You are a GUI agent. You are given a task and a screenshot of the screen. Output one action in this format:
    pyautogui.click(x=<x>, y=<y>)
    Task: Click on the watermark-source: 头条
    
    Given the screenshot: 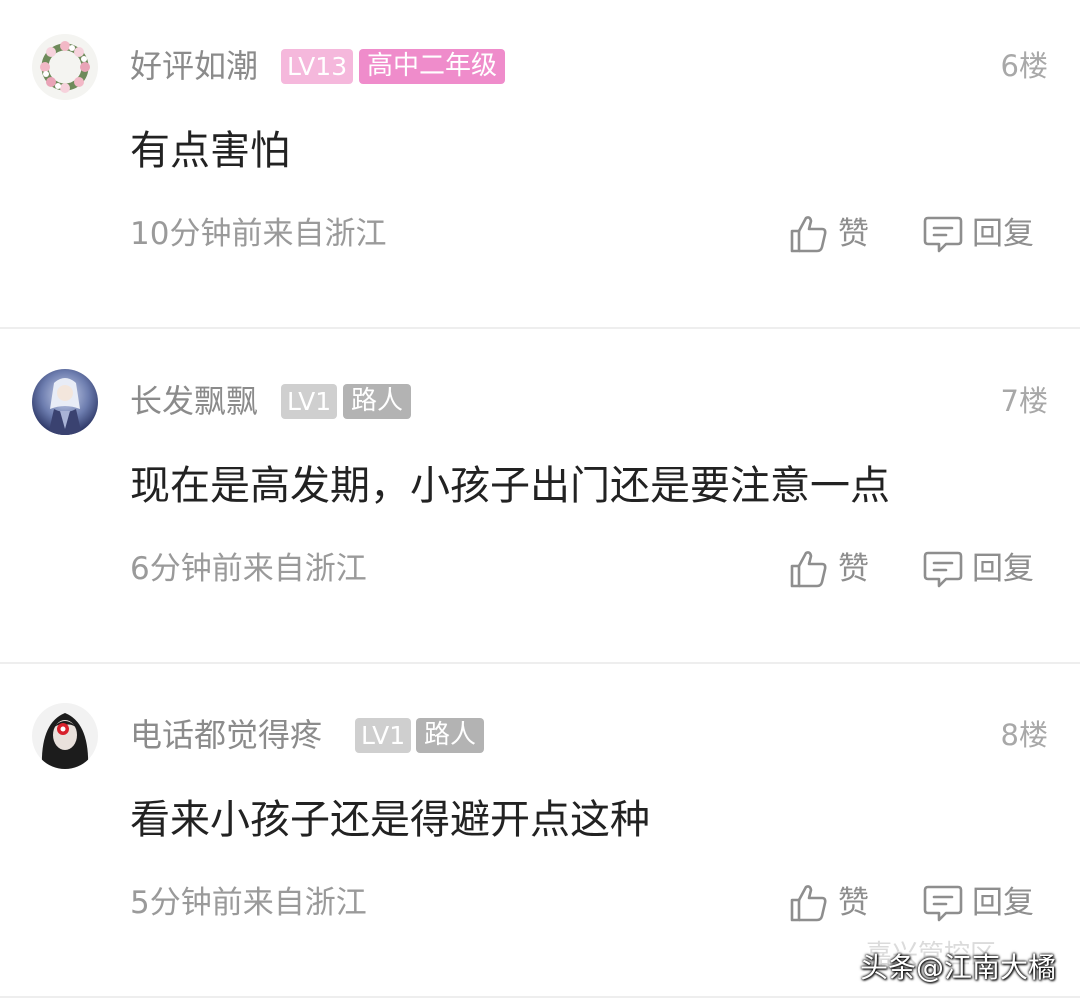 What is the action you would take?
    pyautogui.click(x=887, y=967)
    